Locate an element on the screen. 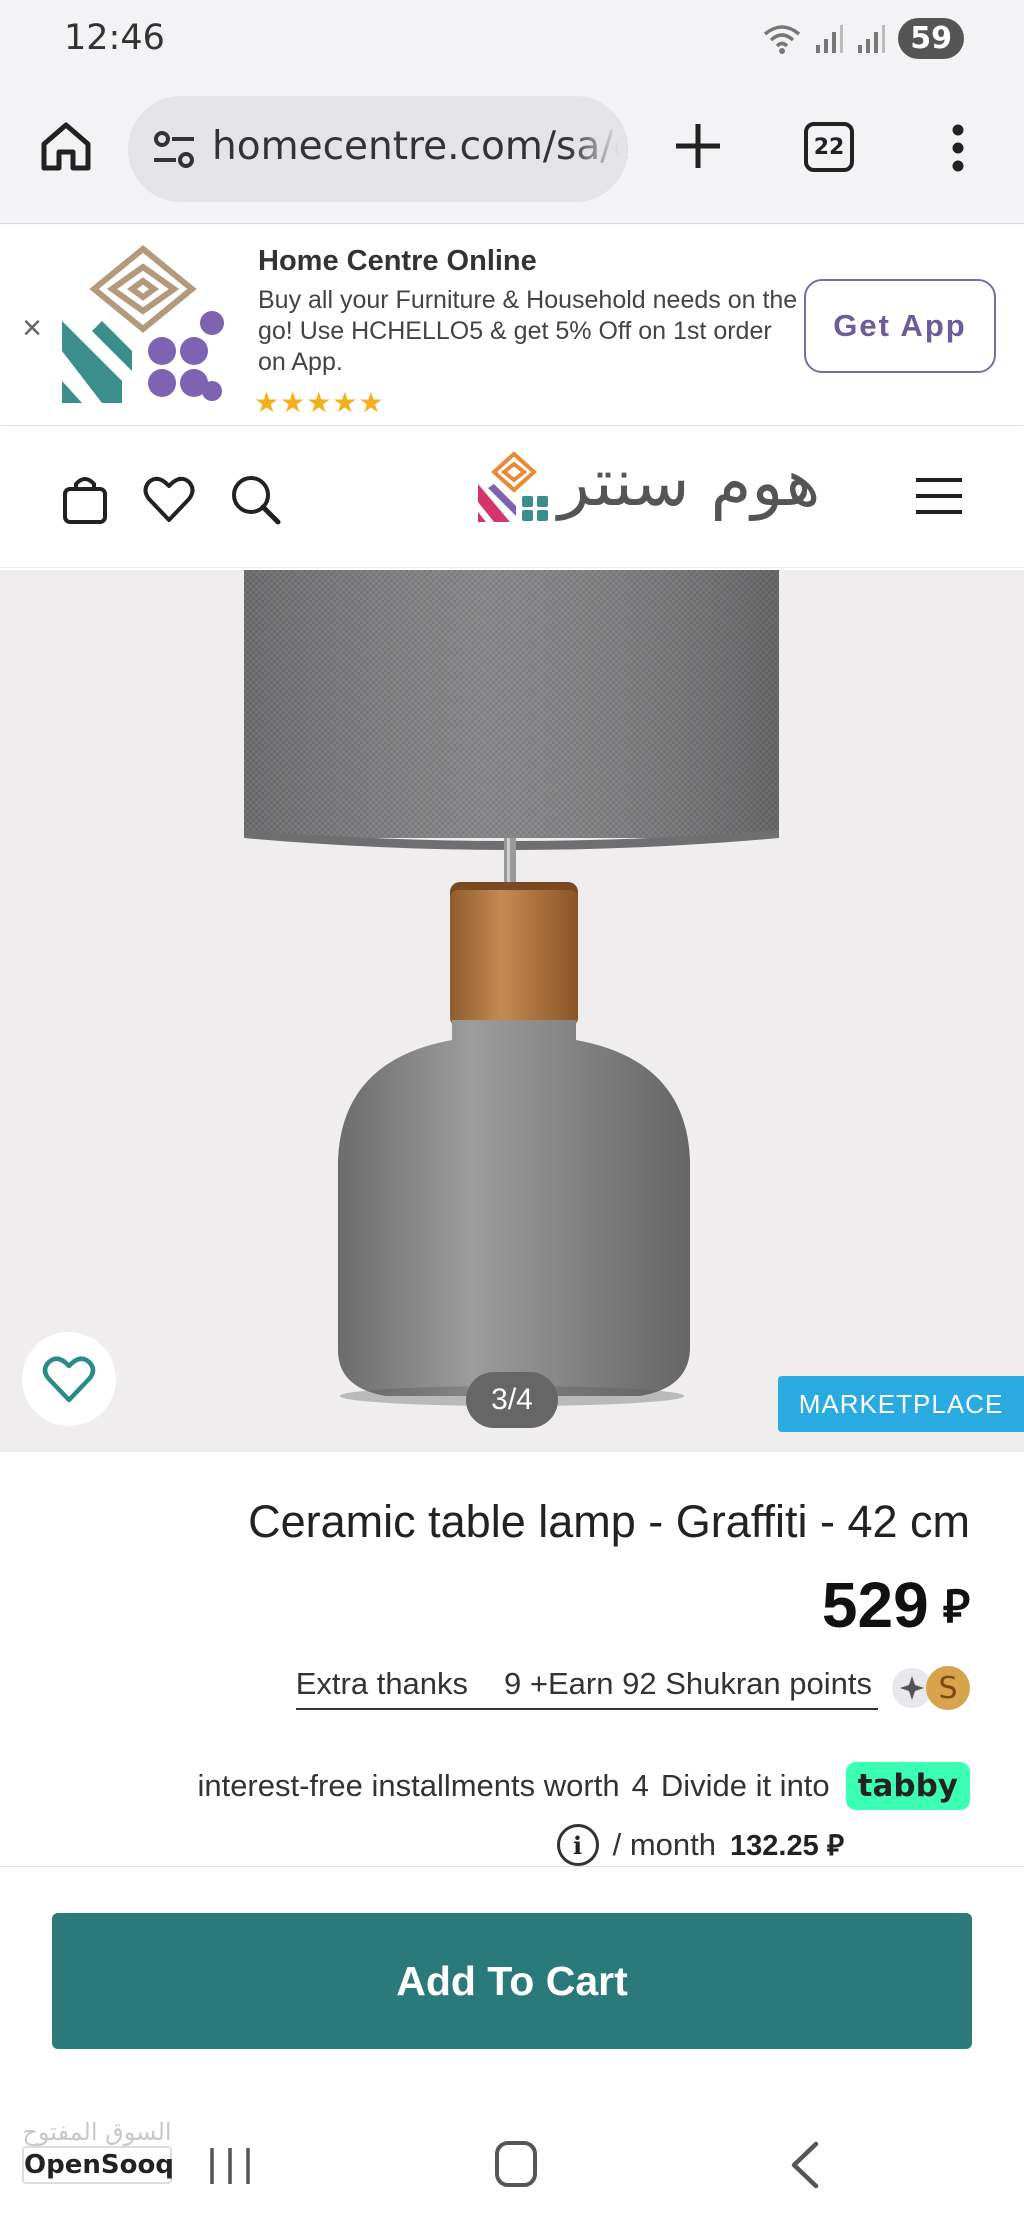  status-time: 12:46 is located at coordinates (114, 38).